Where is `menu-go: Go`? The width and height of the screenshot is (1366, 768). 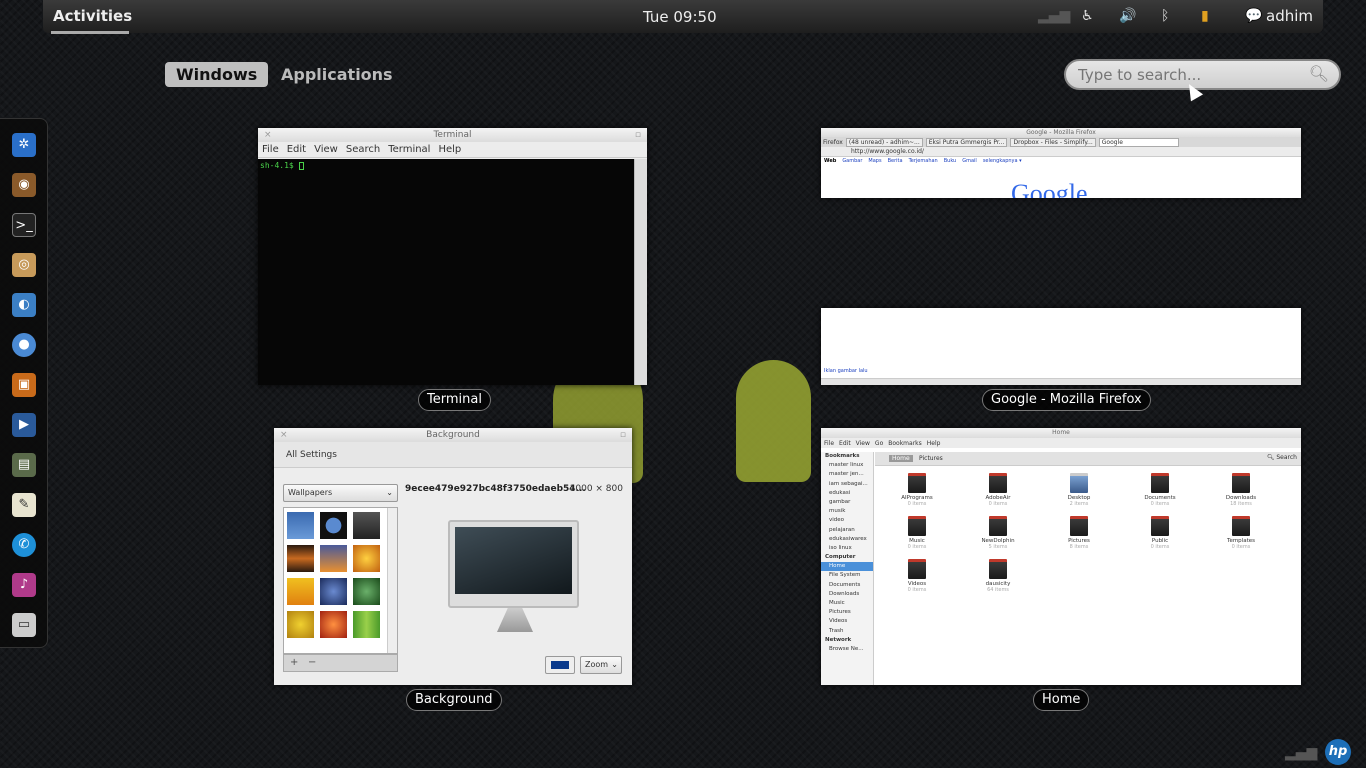
menu-go: Go is located at coordinates (879, 443).